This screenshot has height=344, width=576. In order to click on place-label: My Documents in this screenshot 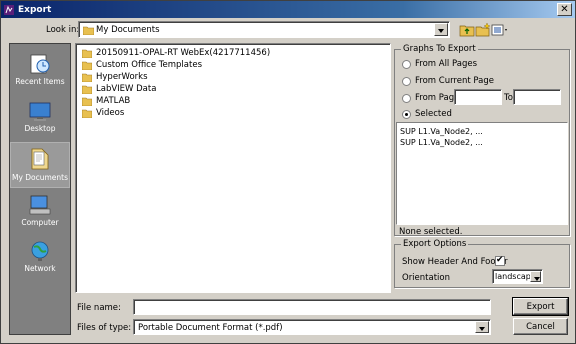, I will do `click(40, 177)`.